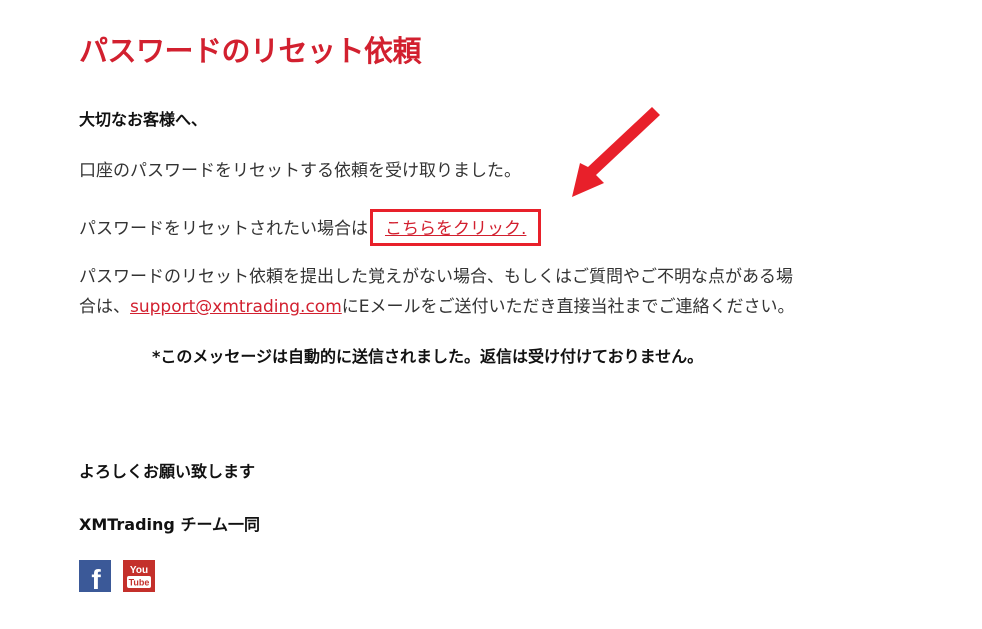  I want to click on youtube-icon: You Tube, so click(139, 576).